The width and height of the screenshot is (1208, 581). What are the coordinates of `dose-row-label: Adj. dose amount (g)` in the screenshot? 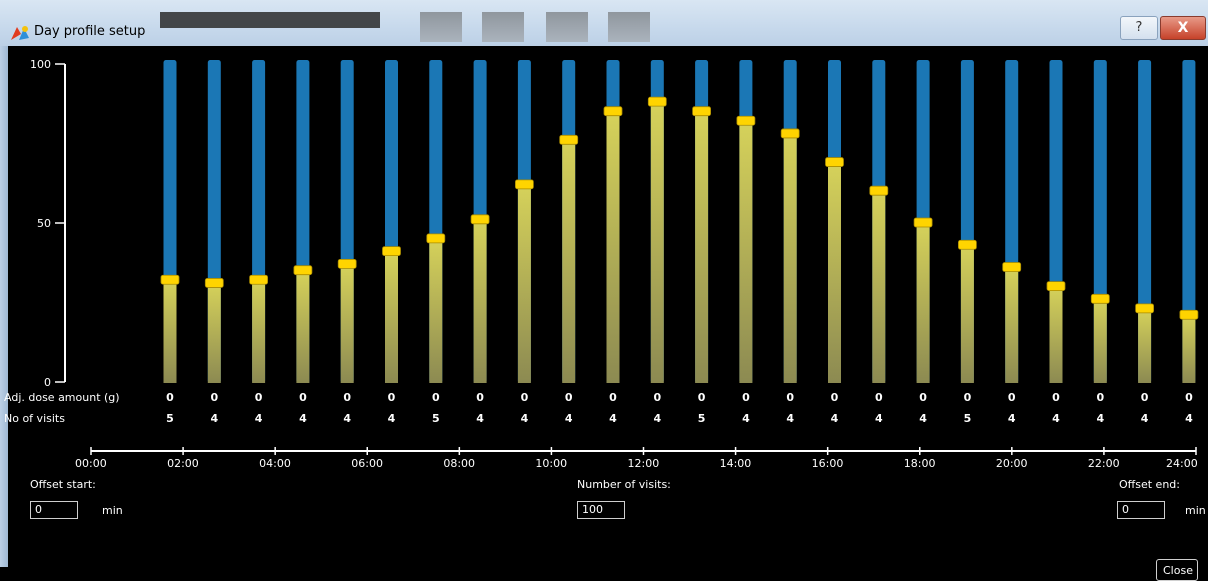 It's located at (62, 397).